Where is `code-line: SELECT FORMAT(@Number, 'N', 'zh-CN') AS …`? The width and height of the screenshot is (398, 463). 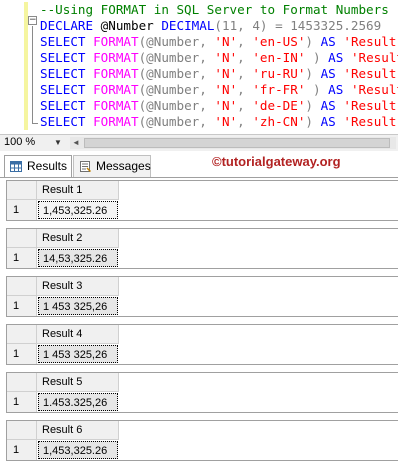
code-line: SELECT FORMAT(@Number, 'N', 'zh-CN') AS … is located at coordinates (219, 122).